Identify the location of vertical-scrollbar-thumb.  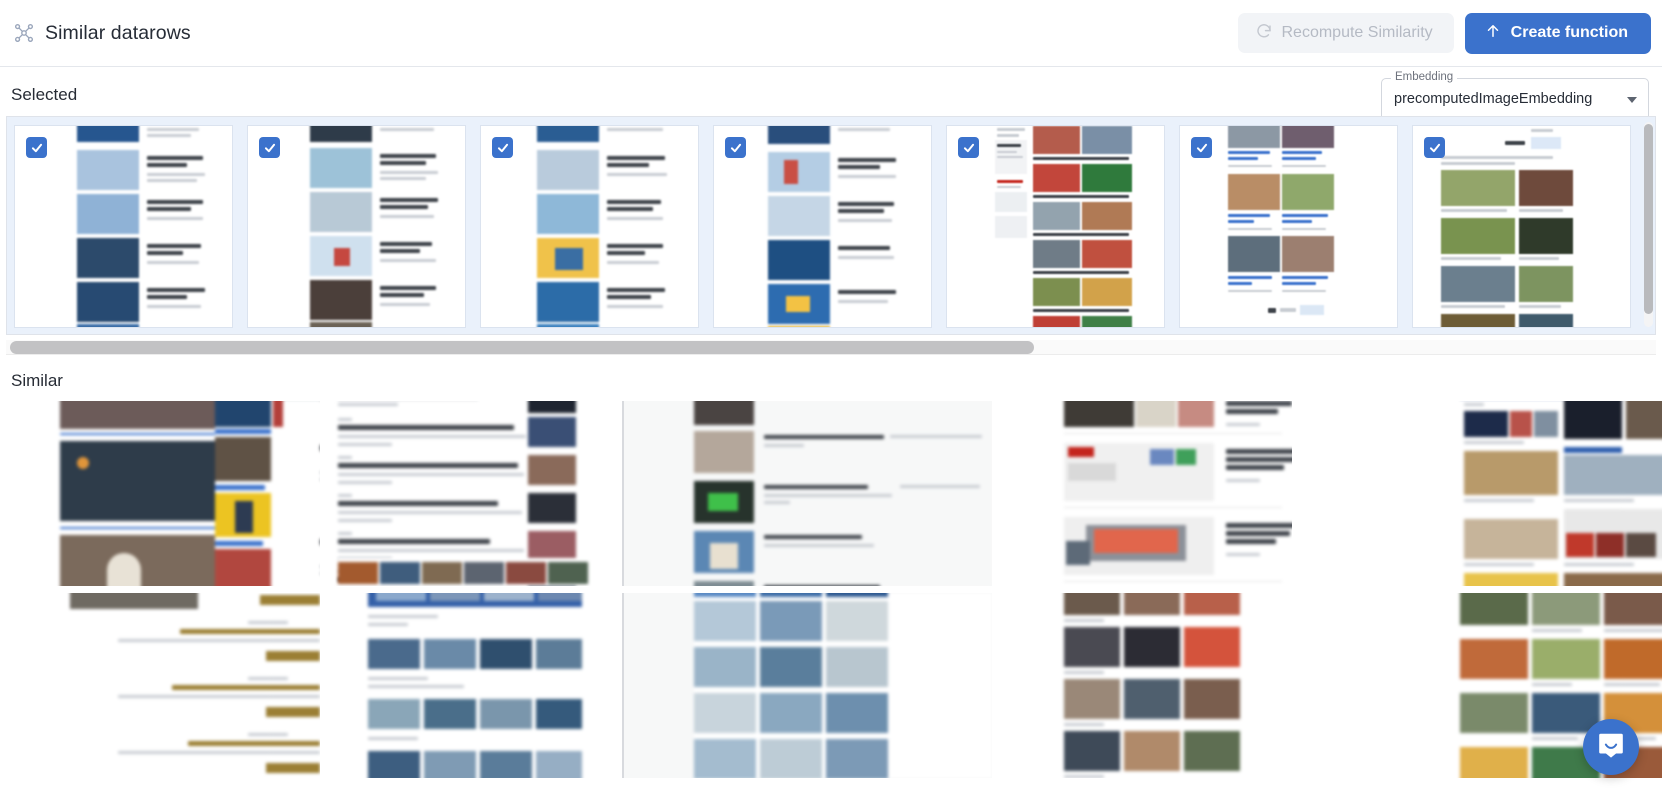
(1648, 219).